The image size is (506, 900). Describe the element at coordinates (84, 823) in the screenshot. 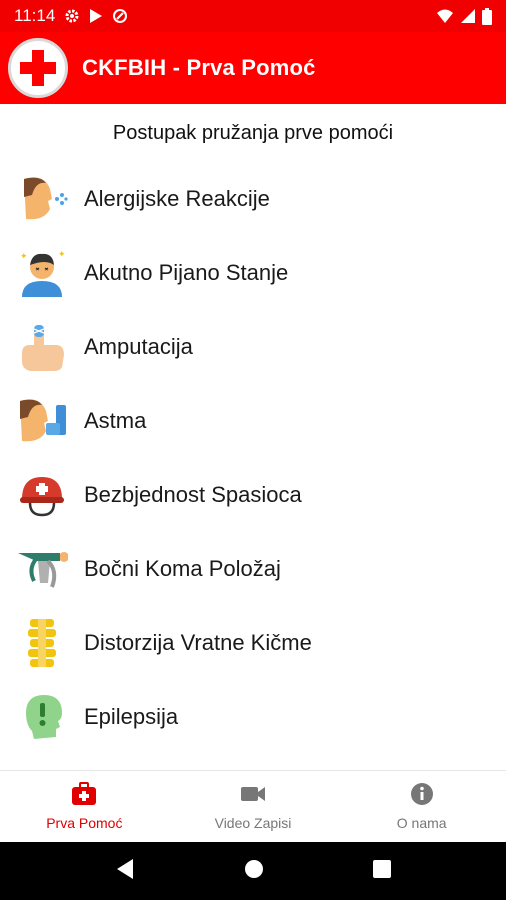

I see `tab-label: Prva Pomoć` at that location.